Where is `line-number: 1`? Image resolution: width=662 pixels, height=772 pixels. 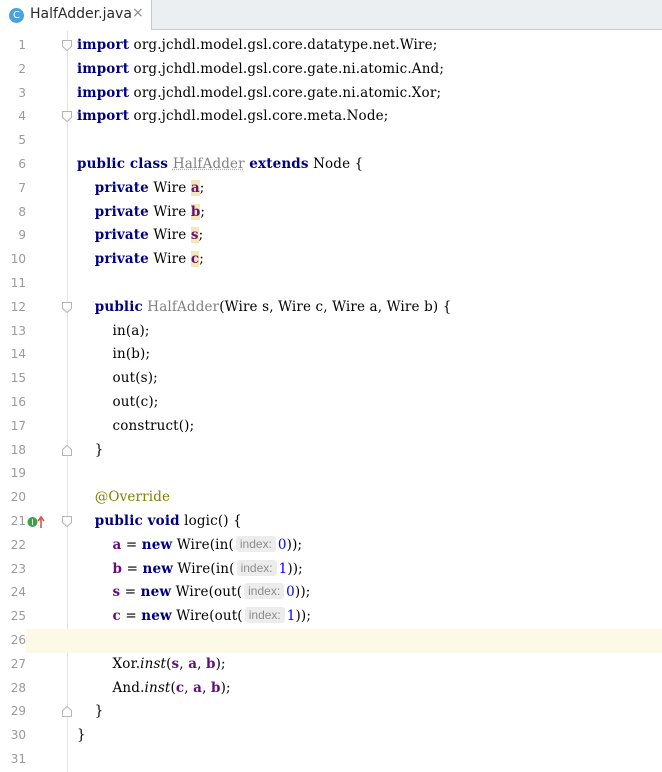 line-number: 1 is located at coordinates (22, 45).